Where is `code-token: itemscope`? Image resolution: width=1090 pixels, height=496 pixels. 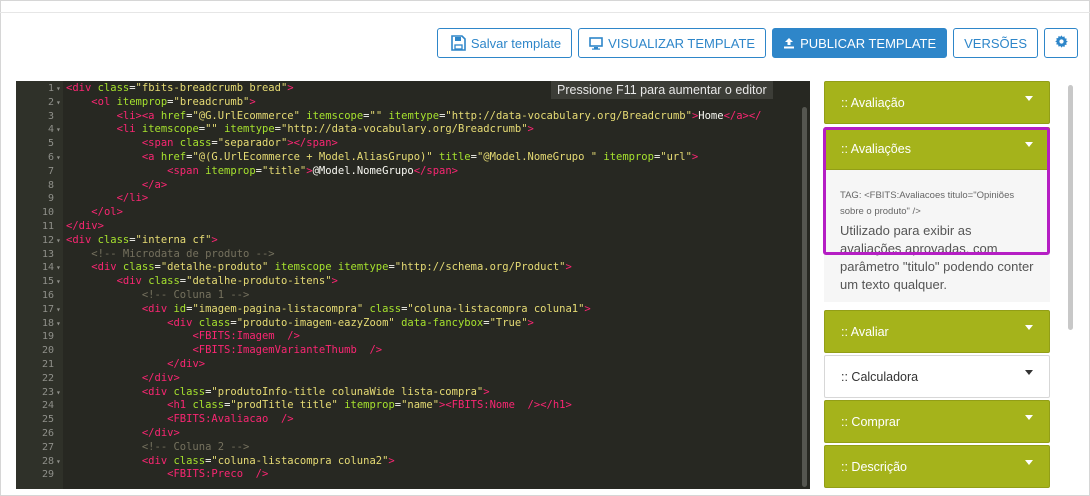
code-token: itemscope is located at coordinates (335, 115).